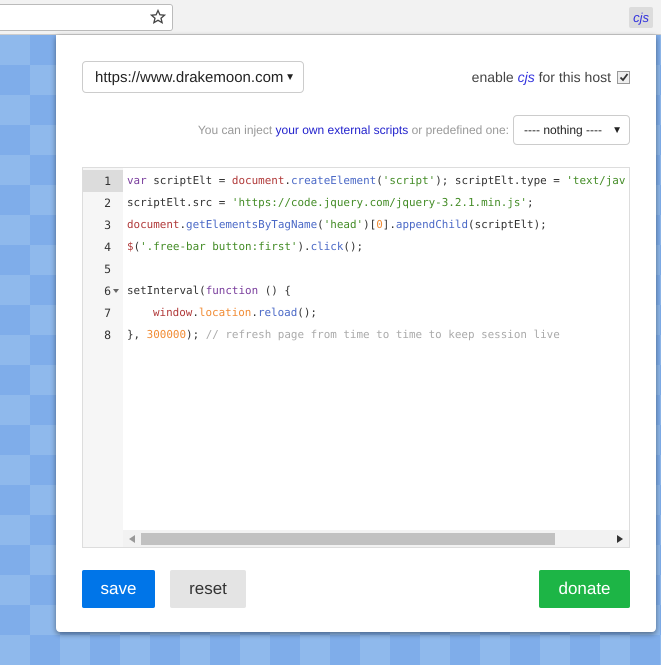 The image size is (661, 665). What do you see at coordinates (107, 247) in the screenshot?
I see `line-number: 4` at bounding box center [107, 247].